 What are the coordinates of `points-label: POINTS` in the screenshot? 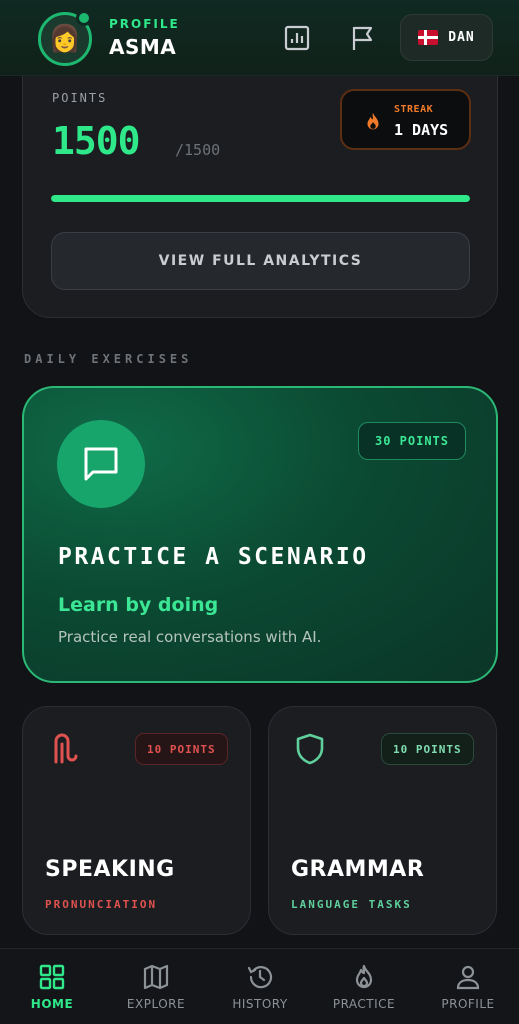 It's located at (80, 98).